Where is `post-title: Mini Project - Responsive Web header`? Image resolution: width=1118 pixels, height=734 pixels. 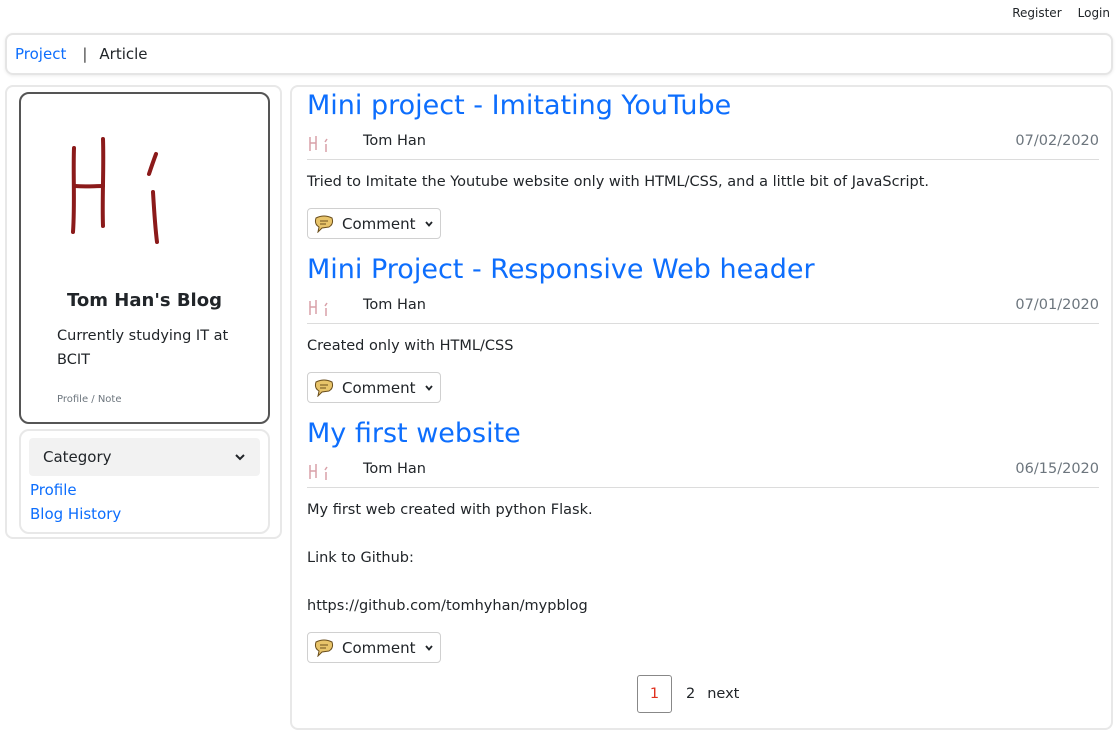 post-title: Mini Project - Responsive Web header is located at coordinates (703, 270).